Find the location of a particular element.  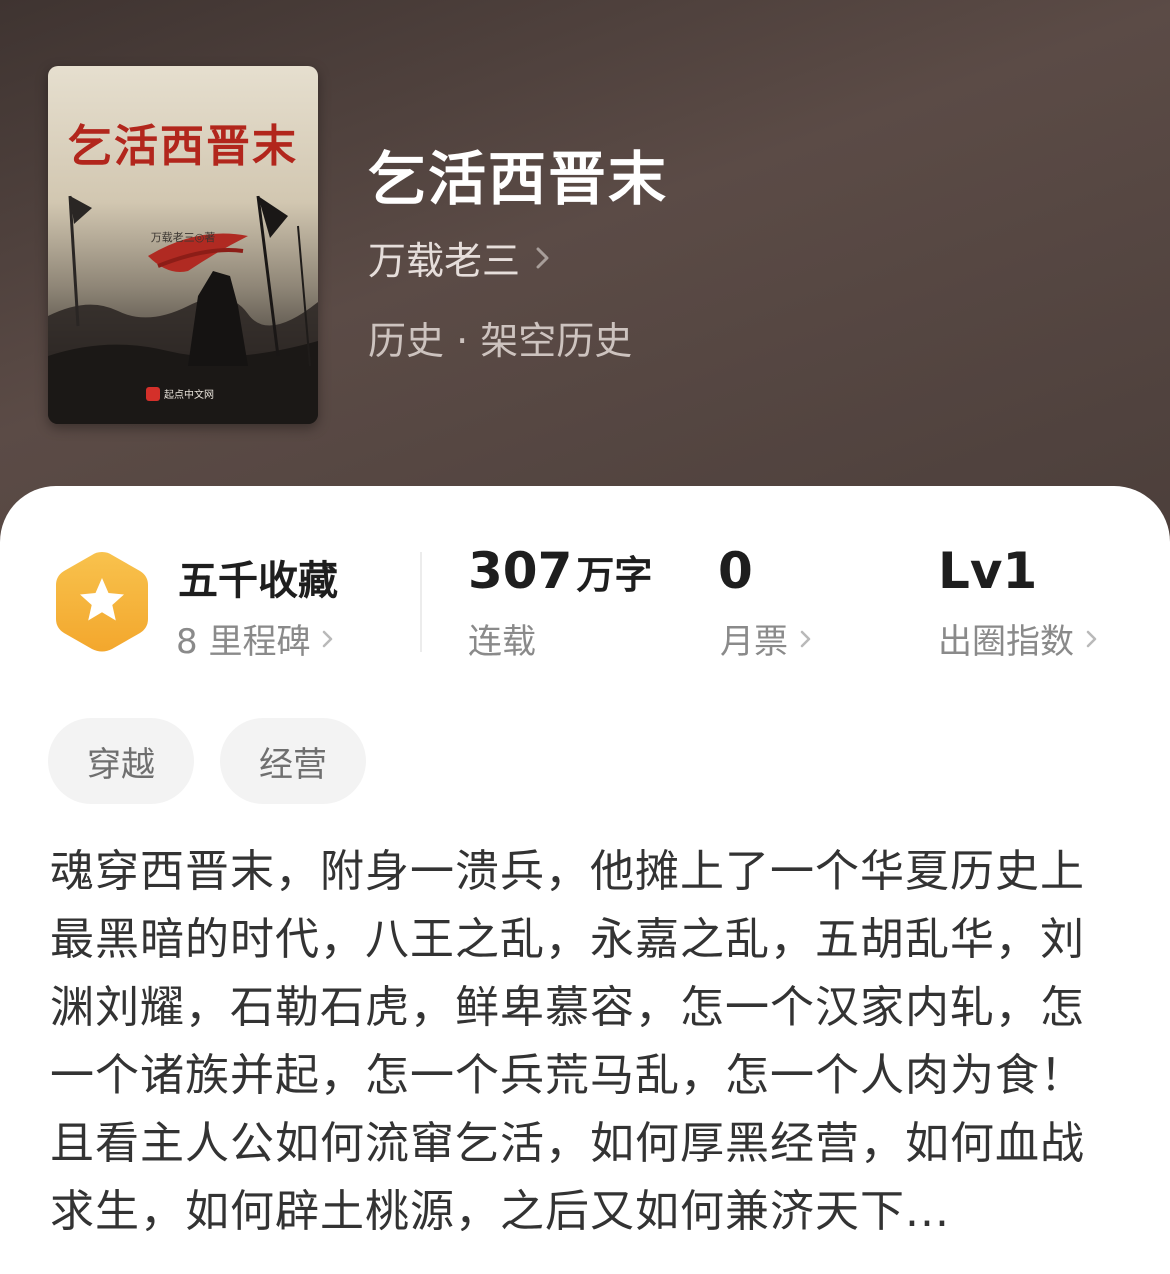

stats-divider is located at coordinates (421, 602).